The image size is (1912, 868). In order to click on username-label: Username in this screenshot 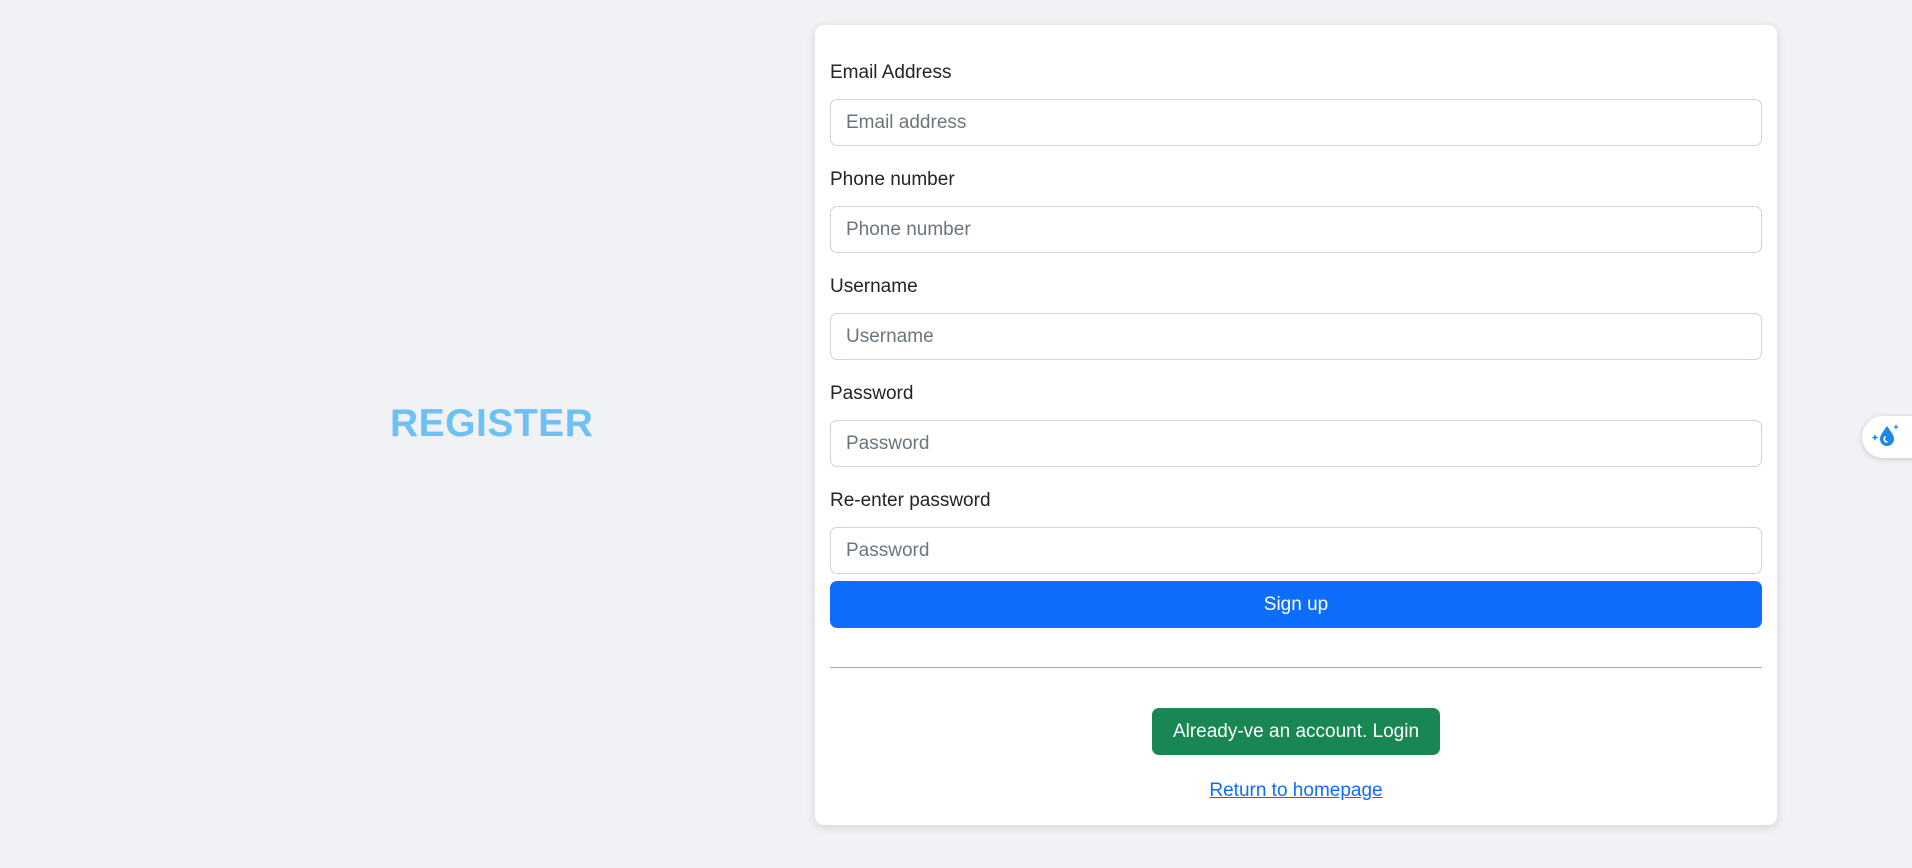, I will do `click(874, 286)`.